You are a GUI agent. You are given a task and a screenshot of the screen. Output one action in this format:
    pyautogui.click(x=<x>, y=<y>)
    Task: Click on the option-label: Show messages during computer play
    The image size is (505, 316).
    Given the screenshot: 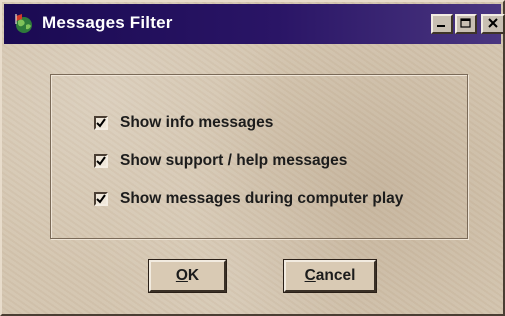 What is the action you would take?
    pyautogui.click(x=262, y=198)
    